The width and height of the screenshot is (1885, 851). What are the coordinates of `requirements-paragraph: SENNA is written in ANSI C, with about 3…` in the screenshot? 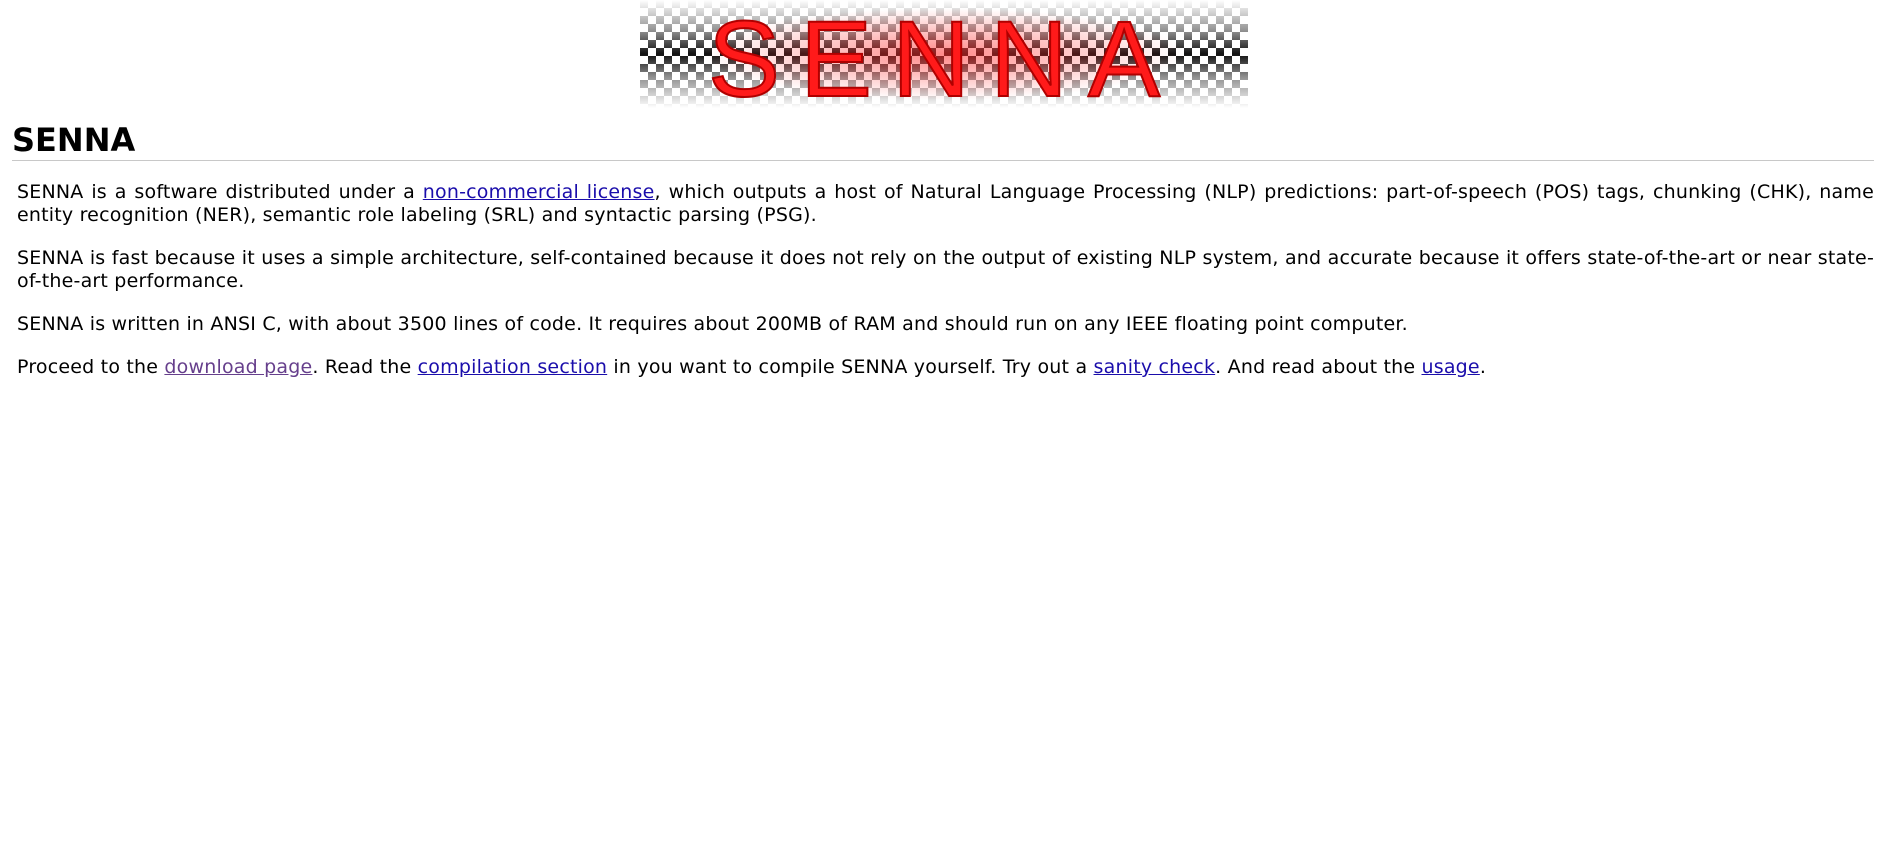 It's located at (712, 324).